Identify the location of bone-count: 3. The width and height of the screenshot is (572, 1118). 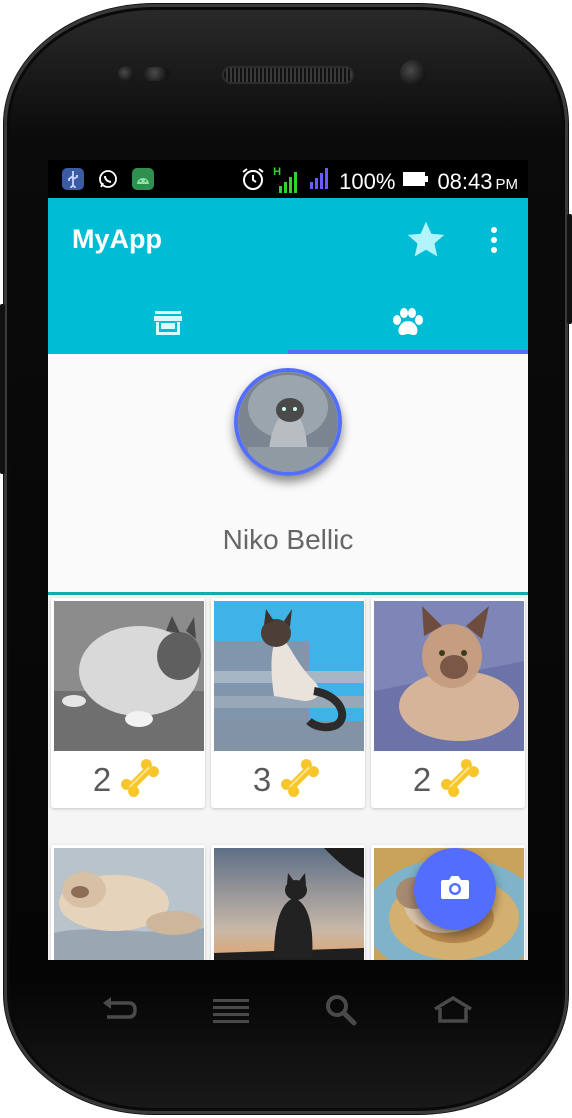
(262, 779).